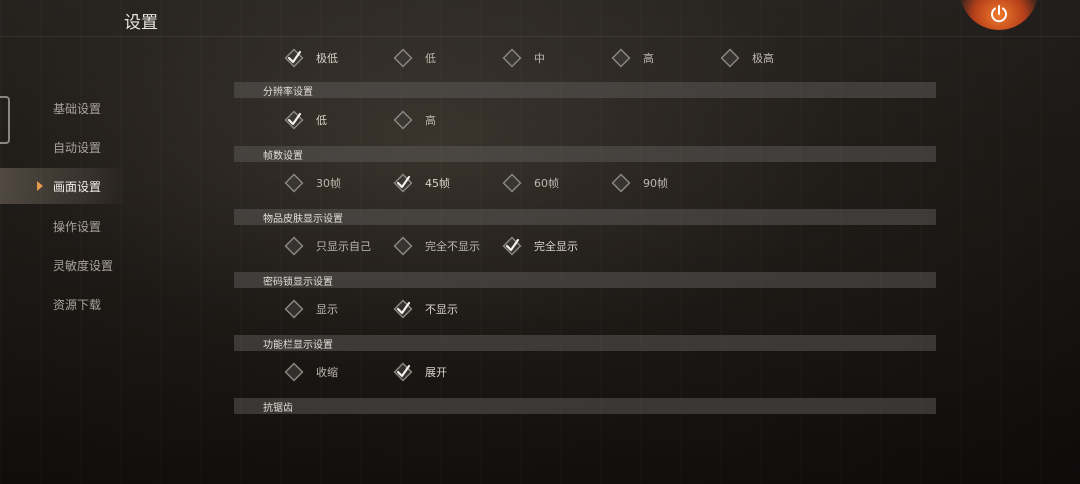 Image resolution: width=1080 pixels, height=484 pixels. I want to click on option-label: 展开, so click(436, 372).